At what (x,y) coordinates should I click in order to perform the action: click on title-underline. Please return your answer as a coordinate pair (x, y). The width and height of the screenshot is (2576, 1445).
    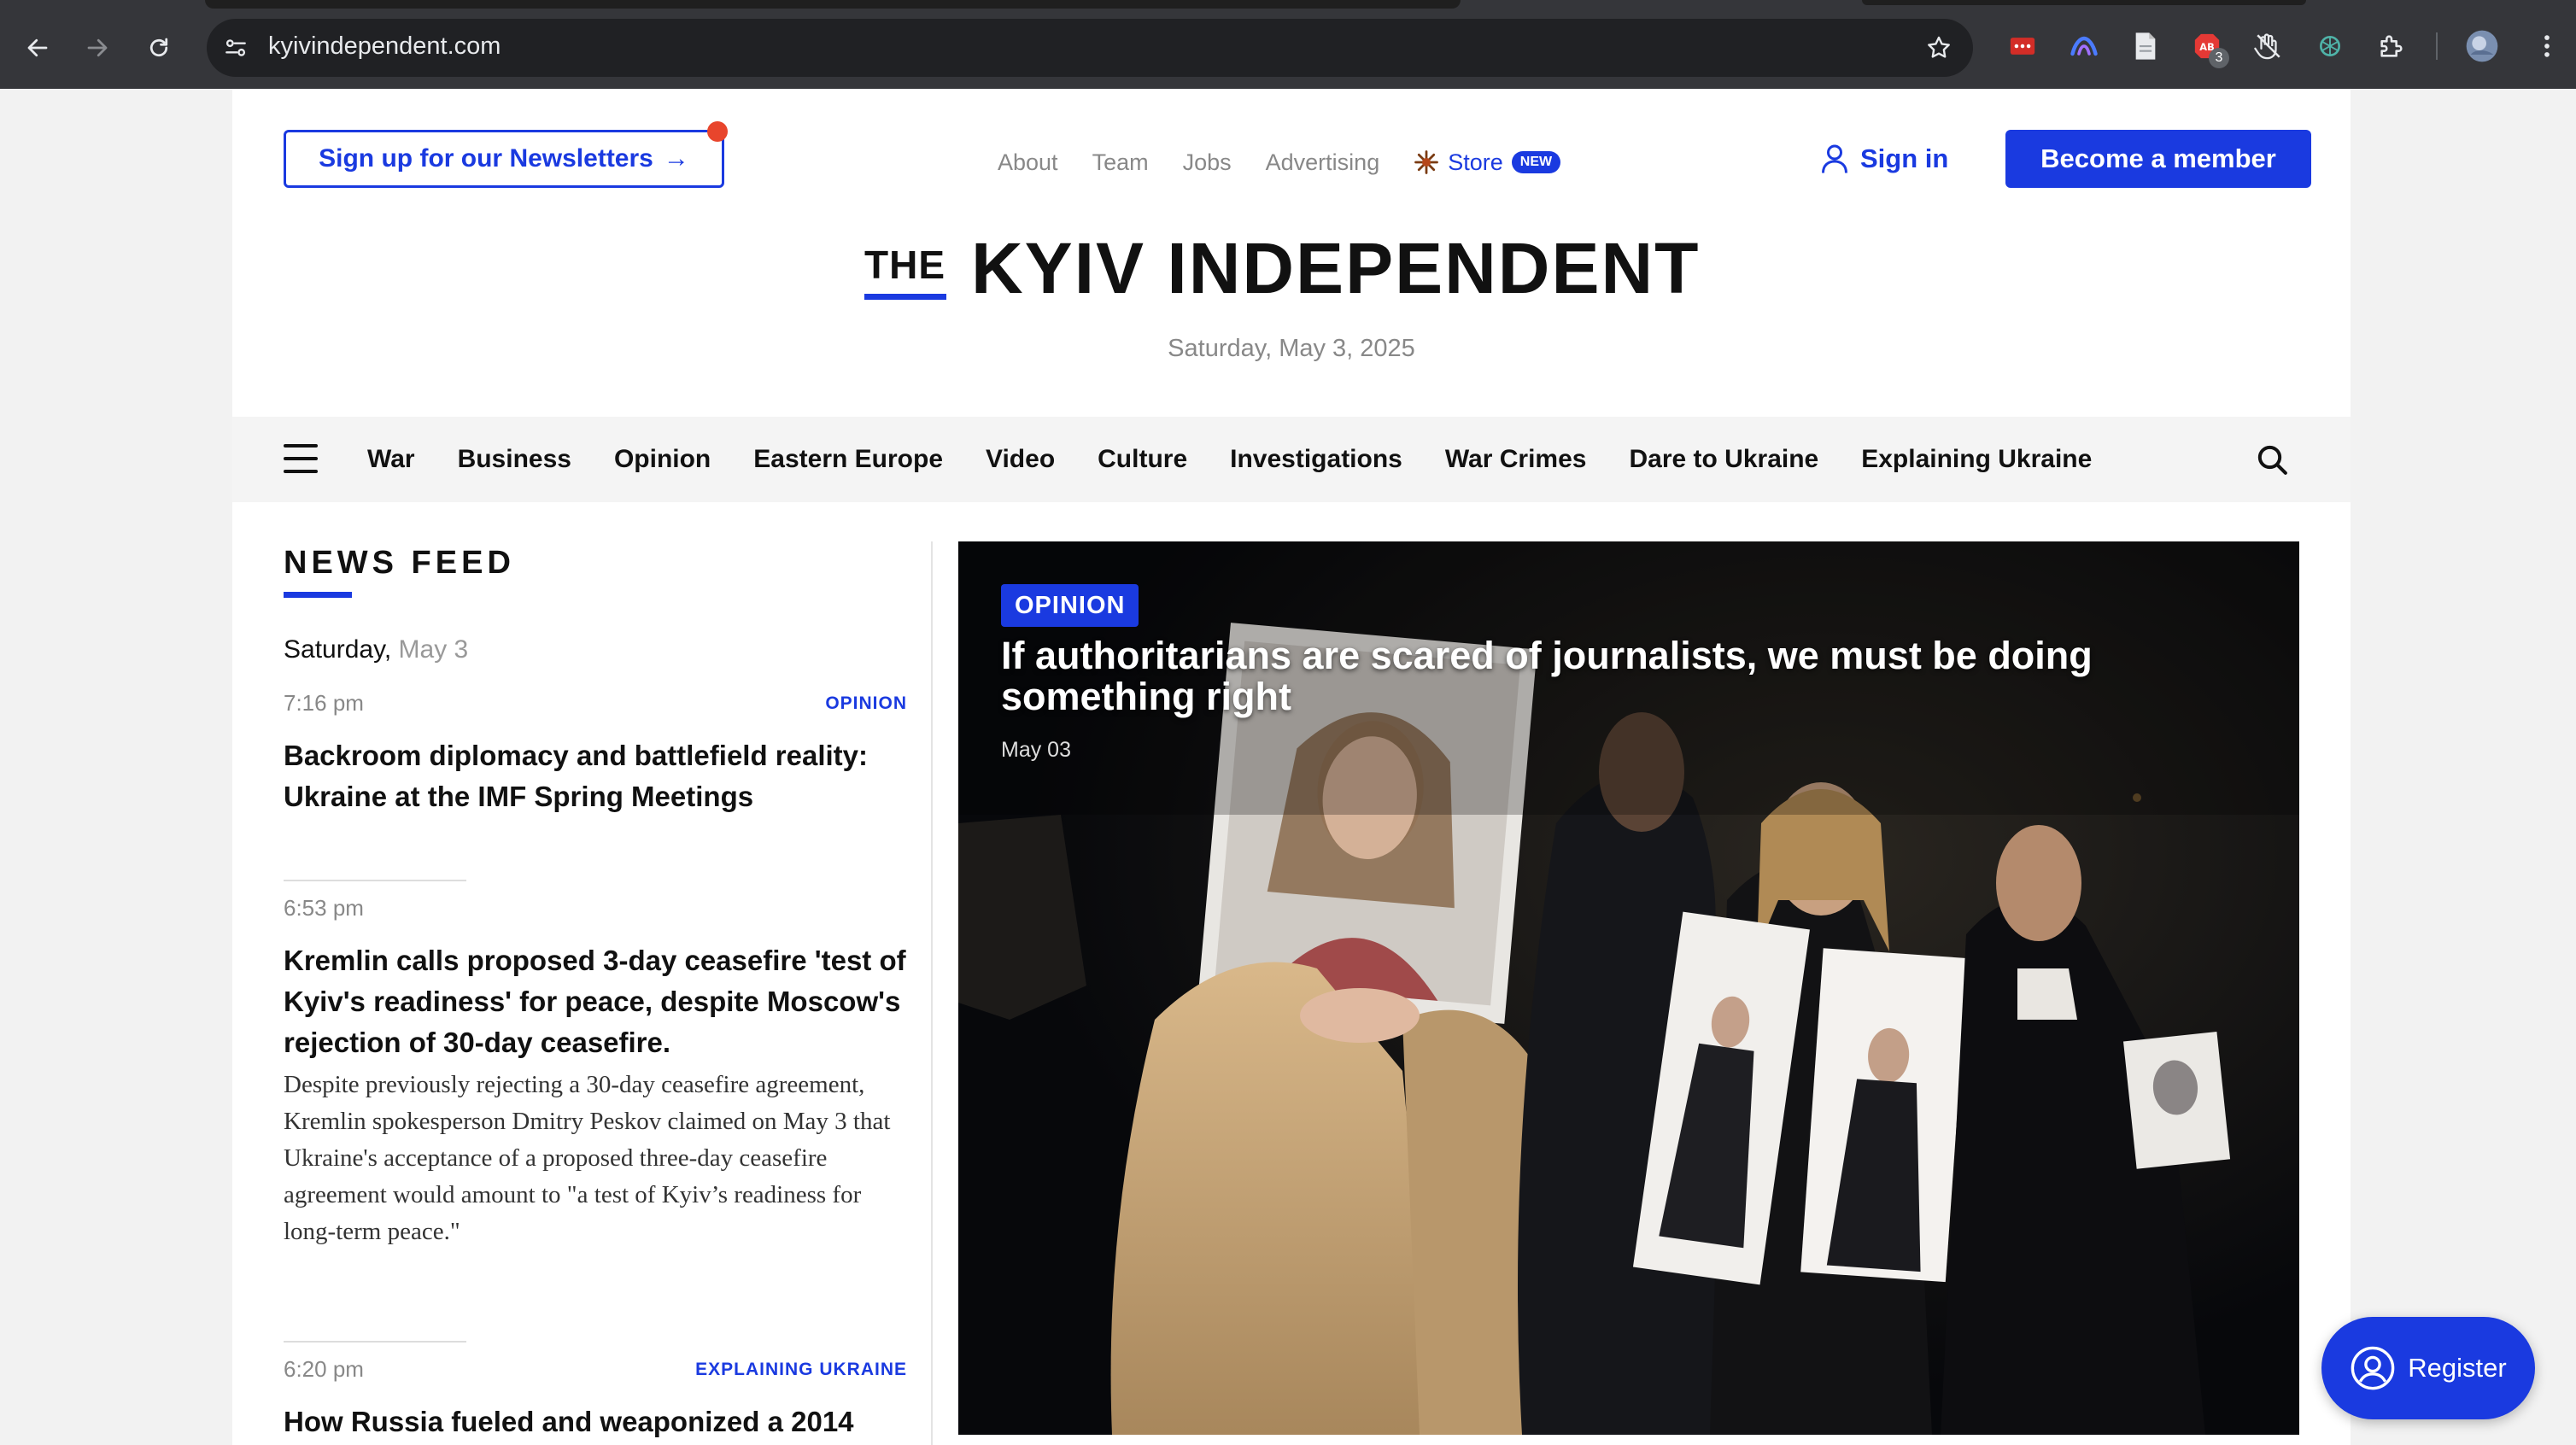
    Looking at the image, I should click on (318, 595).